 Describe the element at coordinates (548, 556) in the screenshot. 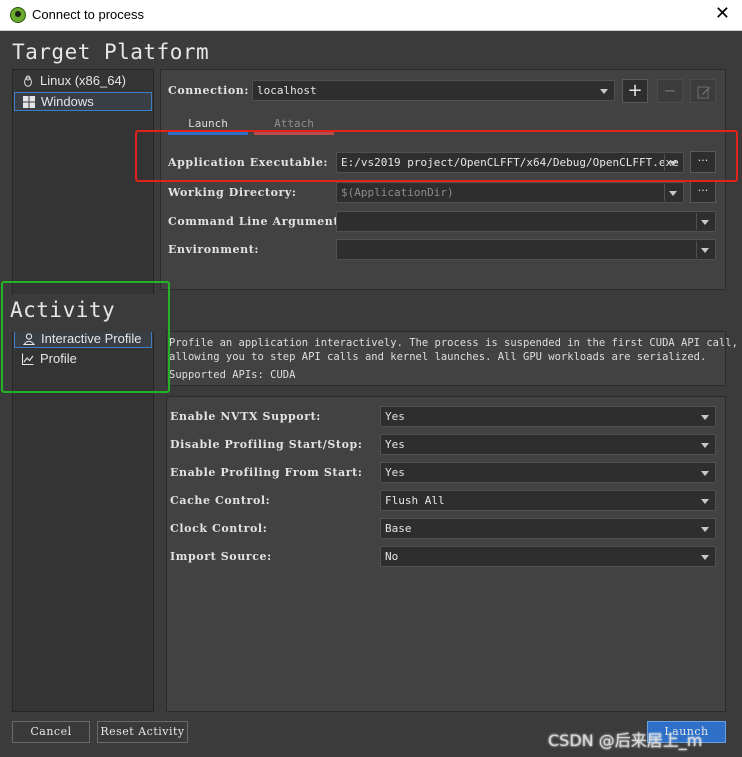

I see `option-combo-import-source: No` at that location.